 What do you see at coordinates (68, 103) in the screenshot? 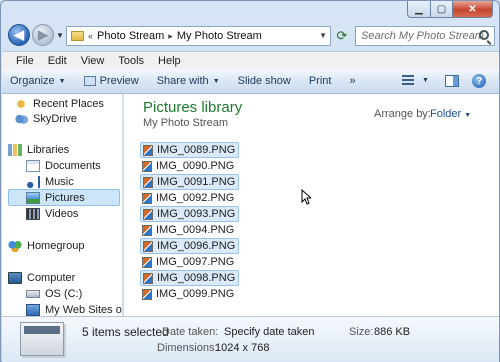
I see `nav-label: Recent Places` at bounding box center [68, 103].